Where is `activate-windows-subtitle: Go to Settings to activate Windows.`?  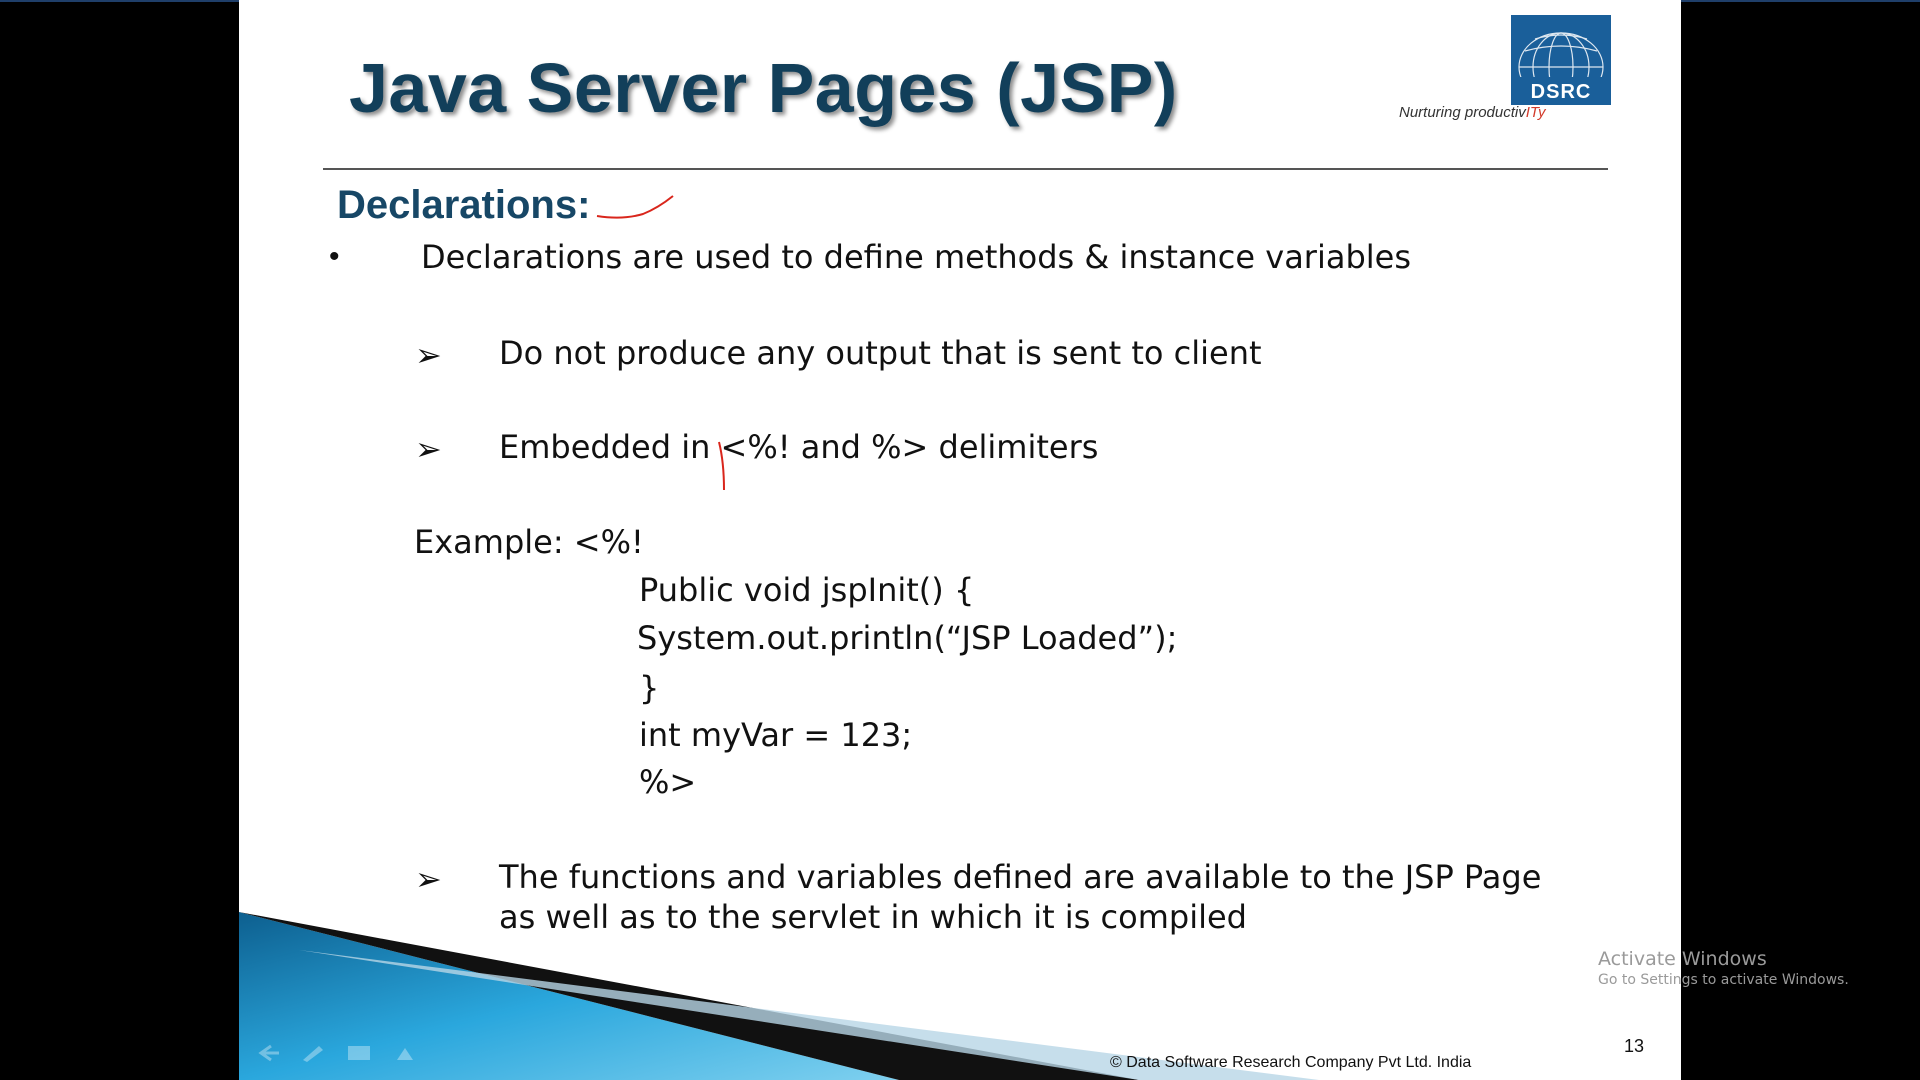 activate-windows-subtitle: Go to Settings to activate Windows. is located at coordinates (1723, 980).